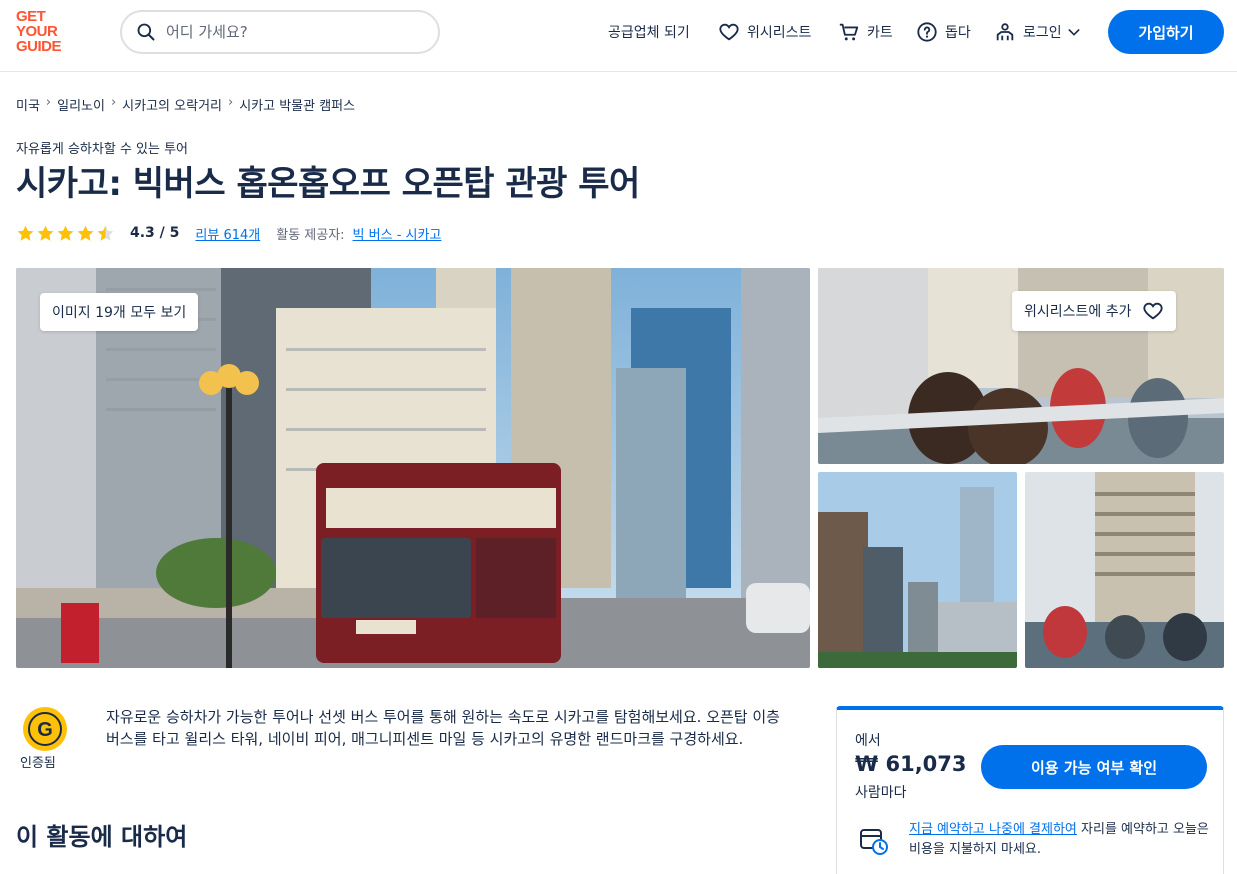  What do you see at coordinates (119, 312) in the screenshot?
I see `view-all-images-button: 이미지 19개 모두 보기` at bounding box center [119, 312].